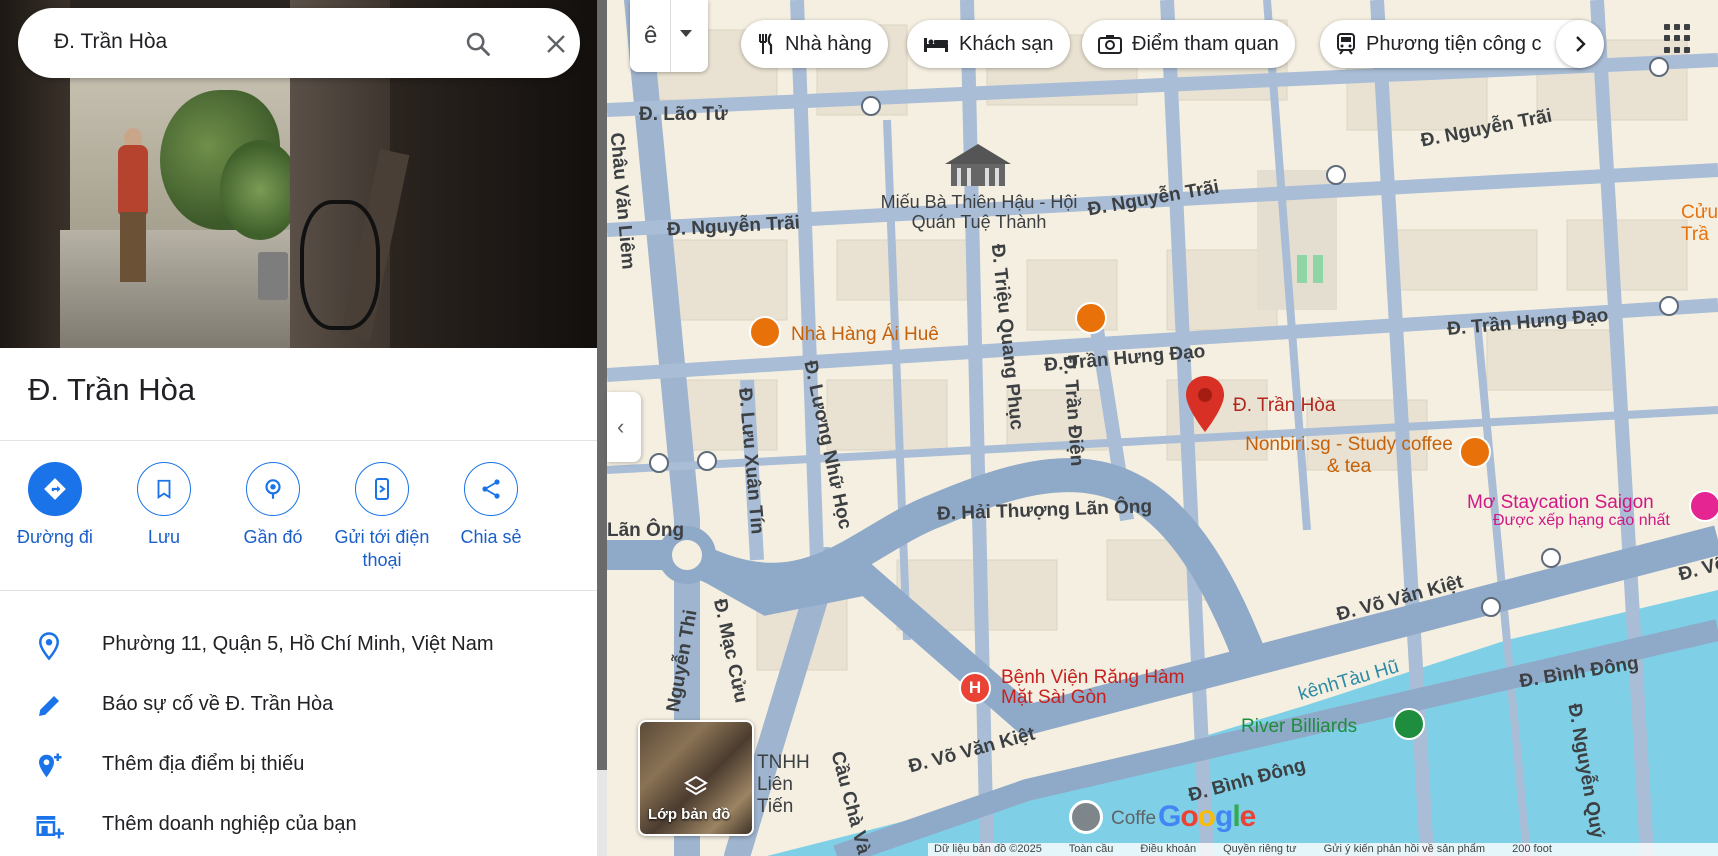 The height and width of the screenshot is (856, 1718). I want to click on feedback-link: Gửi ý kiến phản hồi về sản phẩm, so click(1404, 849).